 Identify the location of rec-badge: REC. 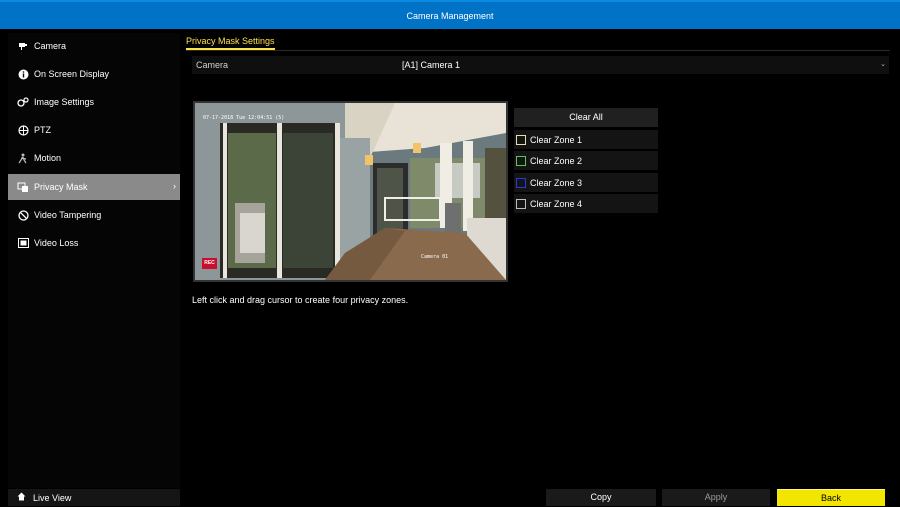
(209, 263).